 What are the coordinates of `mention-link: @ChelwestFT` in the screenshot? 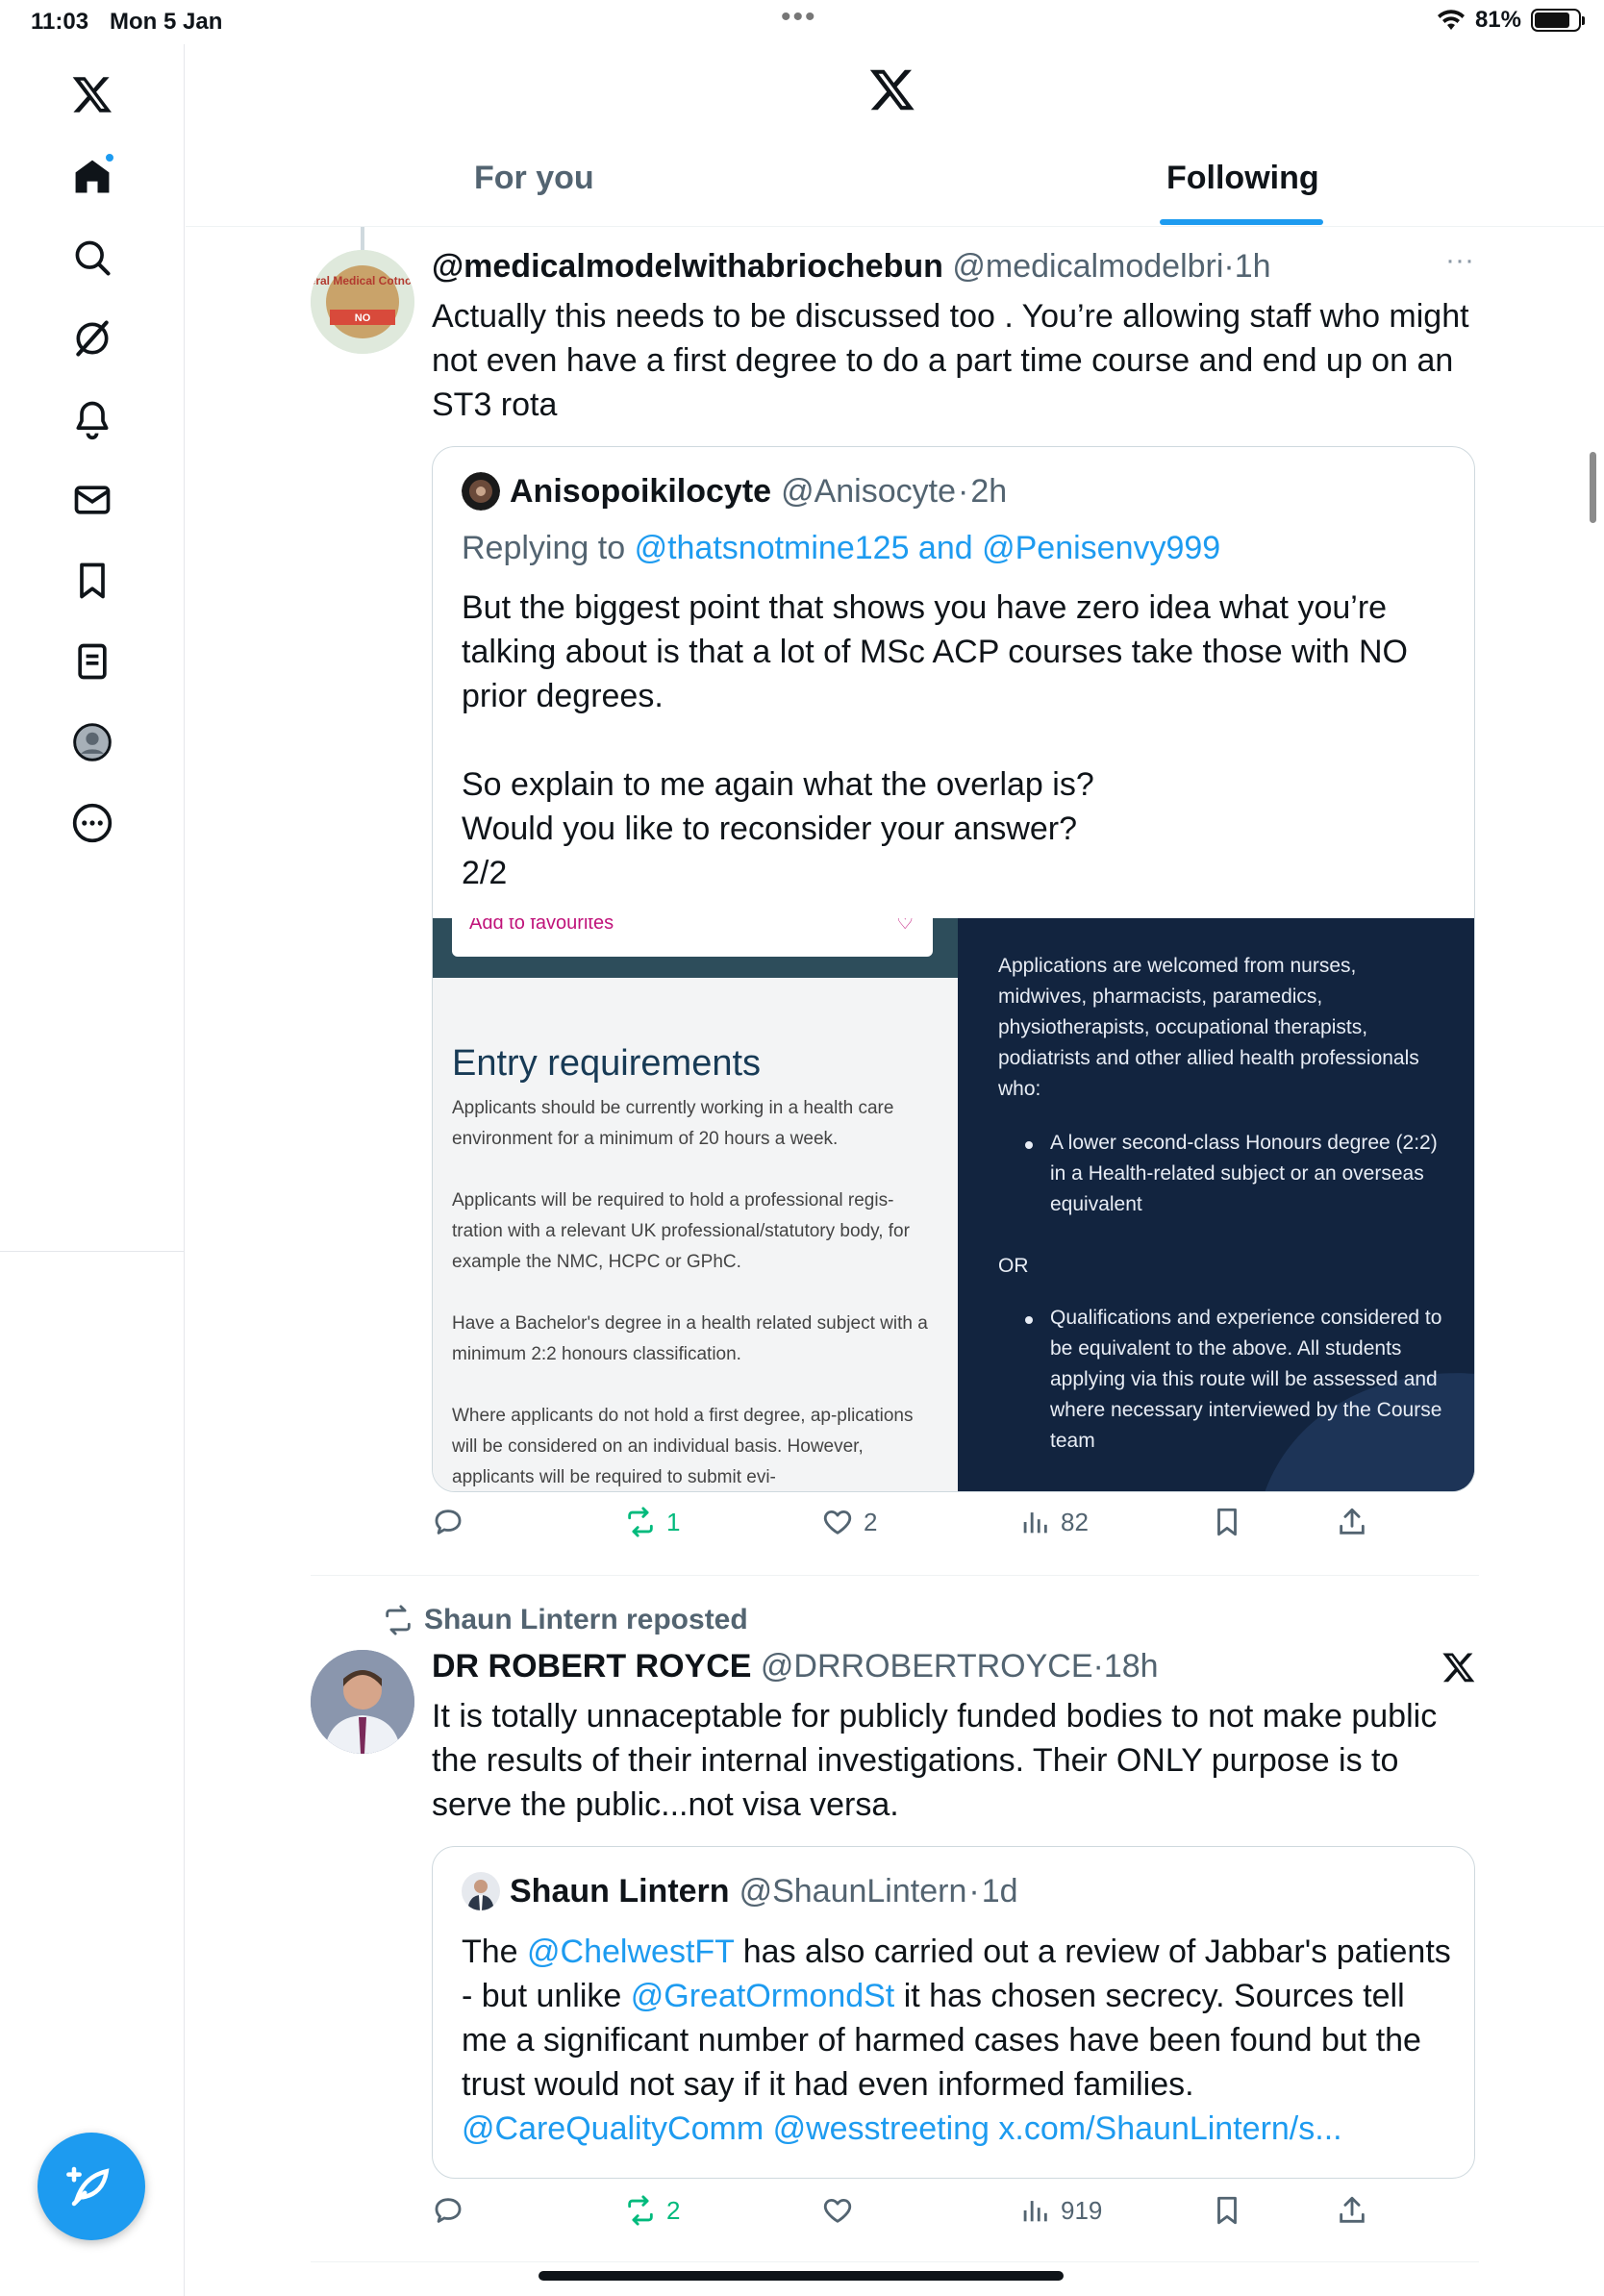 It's located at (630, 1952).